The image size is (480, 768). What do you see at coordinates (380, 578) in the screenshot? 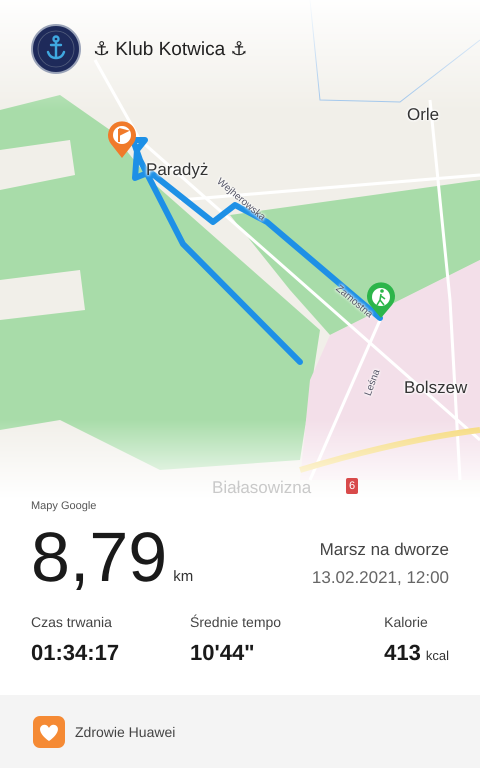
I see `activity-datetime: 13.02.2021, 12:00` at bounding box center [380, 578].